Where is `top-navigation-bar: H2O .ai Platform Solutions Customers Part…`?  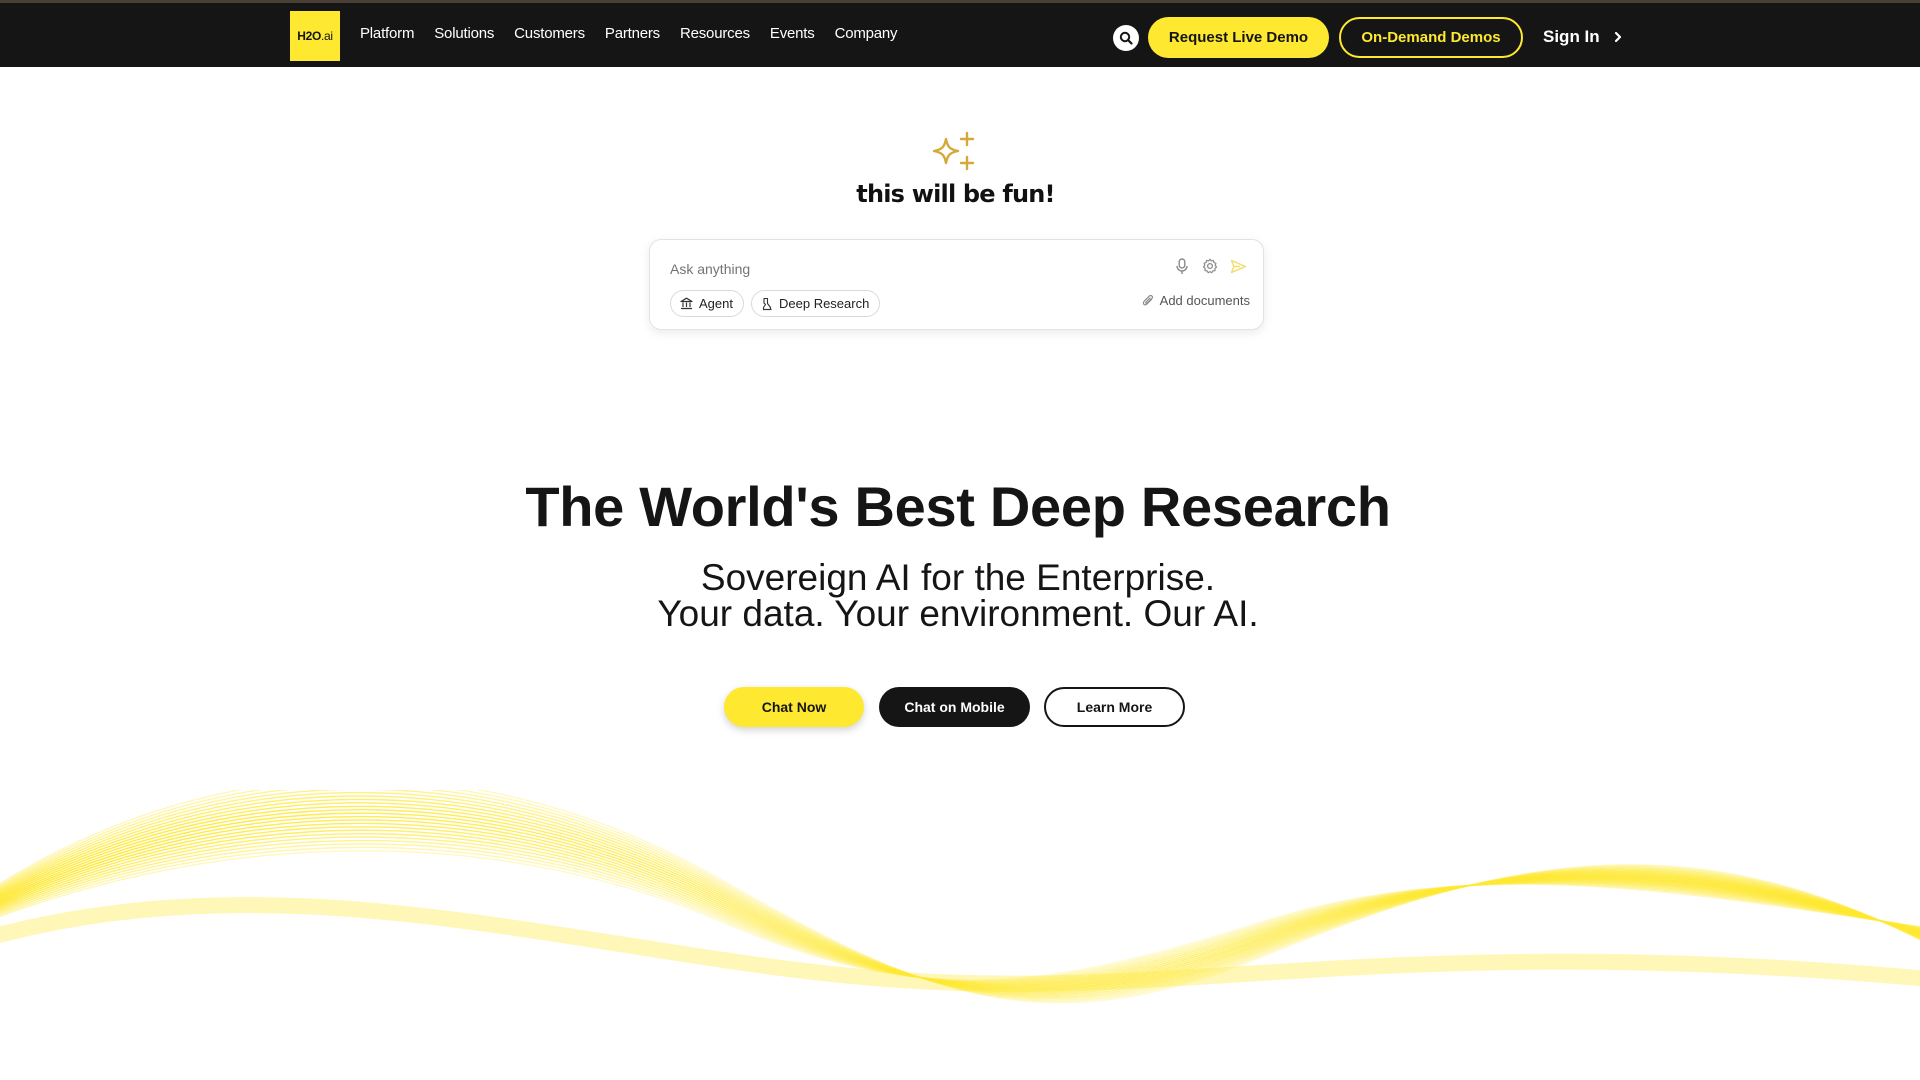
top-navigation-bar: H2O .ai Platform Solutions Customers Part… is located at coordinates (960, 33).